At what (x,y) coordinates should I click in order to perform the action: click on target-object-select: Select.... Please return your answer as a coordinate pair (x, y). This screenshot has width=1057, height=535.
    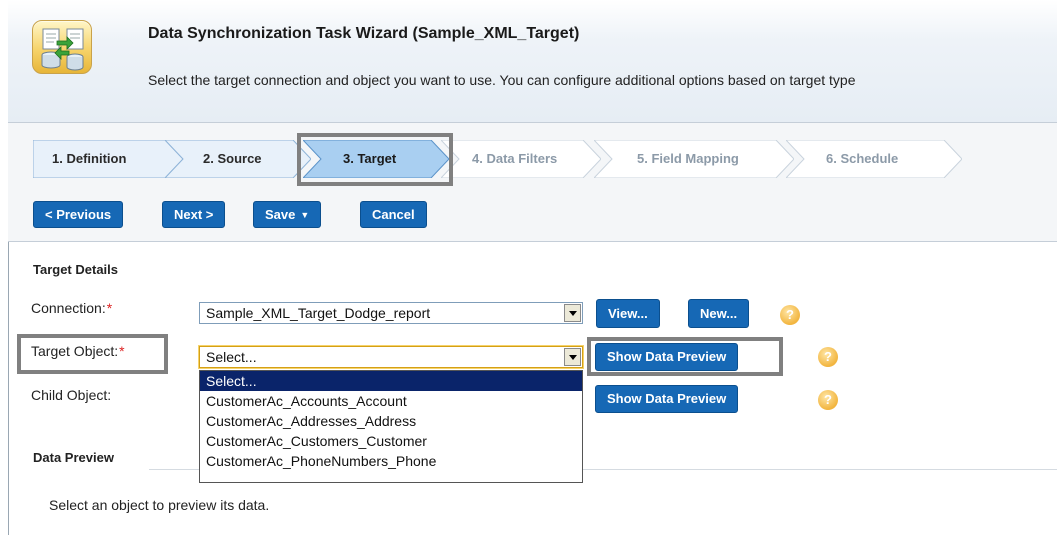
    Looking at the image, I should click on (391, 357).